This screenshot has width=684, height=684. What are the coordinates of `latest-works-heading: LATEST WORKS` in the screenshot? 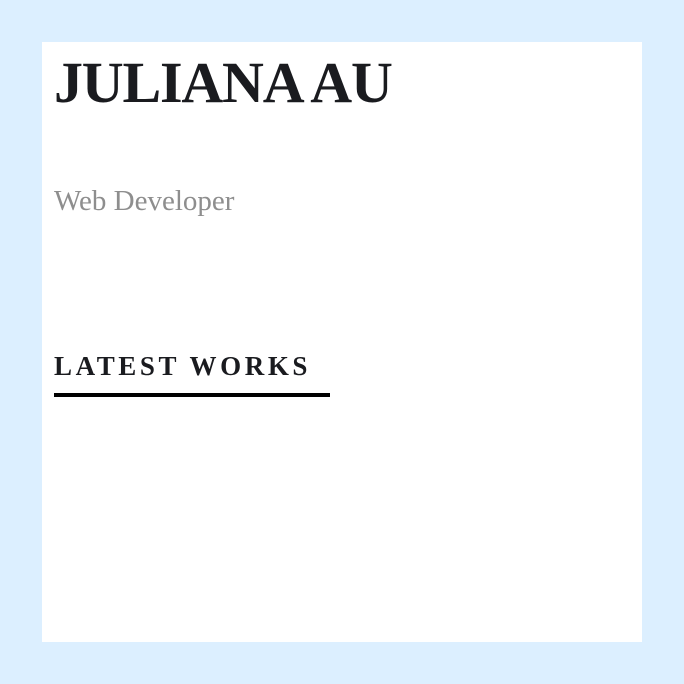 It's located at (183, 366).